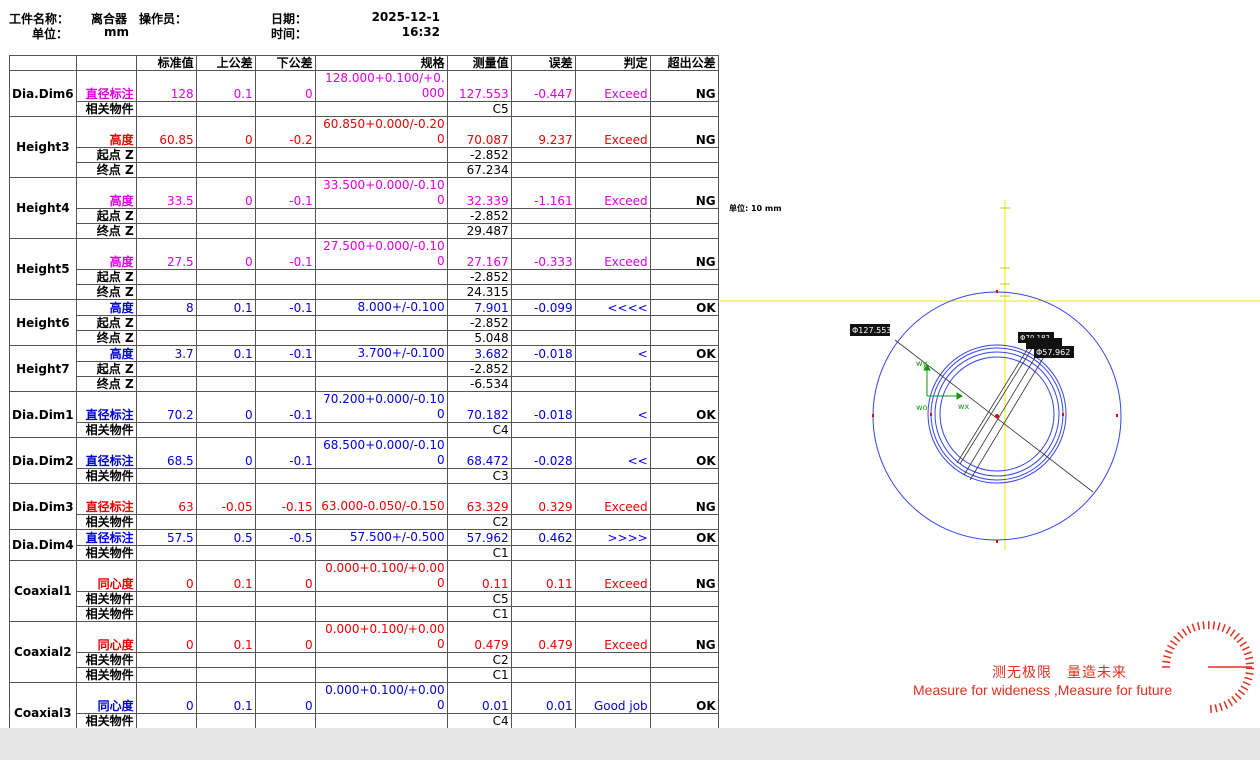 Image resolution: width=1260 pixels, height=760 pixels. Describe the element at coordinates (479, 292) in the screenshot. I see `sub-value: 24.315` at that location.